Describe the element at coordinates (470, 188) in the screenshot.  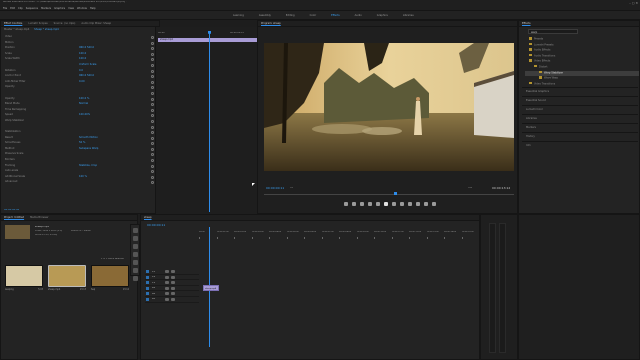
I see `program-quality-select: Full` at that location.